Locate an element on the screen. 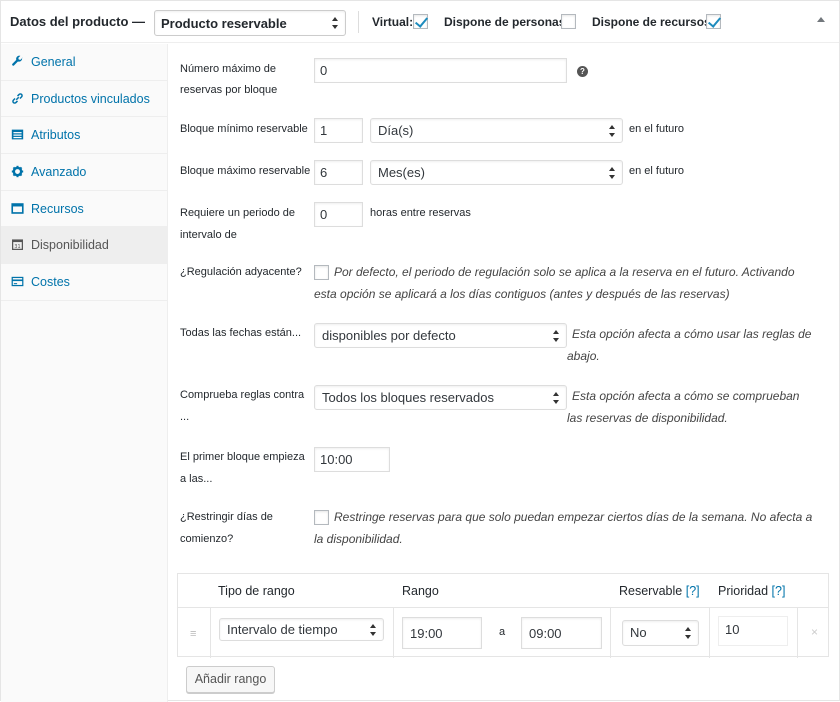 Image resolution: width=840 pixels, height=702 pixels. tab-attributes-label: Atributos is located at coordinates (56, 135).